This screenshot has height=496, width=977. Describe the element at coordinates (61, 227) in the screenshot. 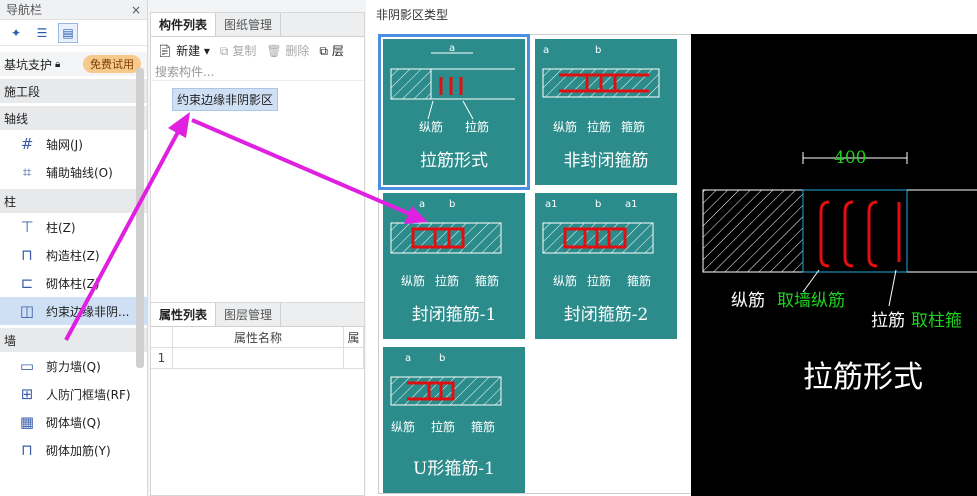

I see `nav-item-label: 柱(Z)` at that location.